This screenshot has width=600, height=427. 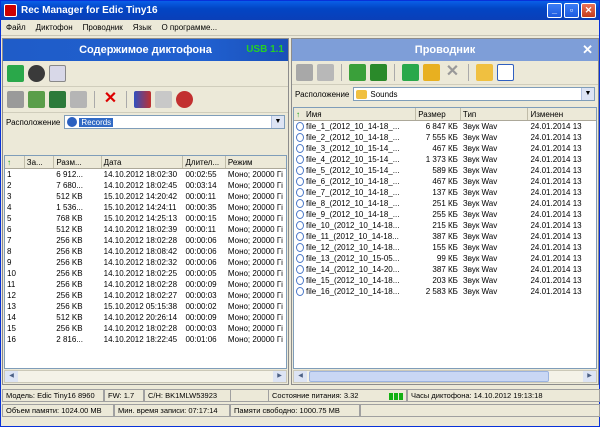 I want to click on scroll-thumb, so click(x=429, y=376).